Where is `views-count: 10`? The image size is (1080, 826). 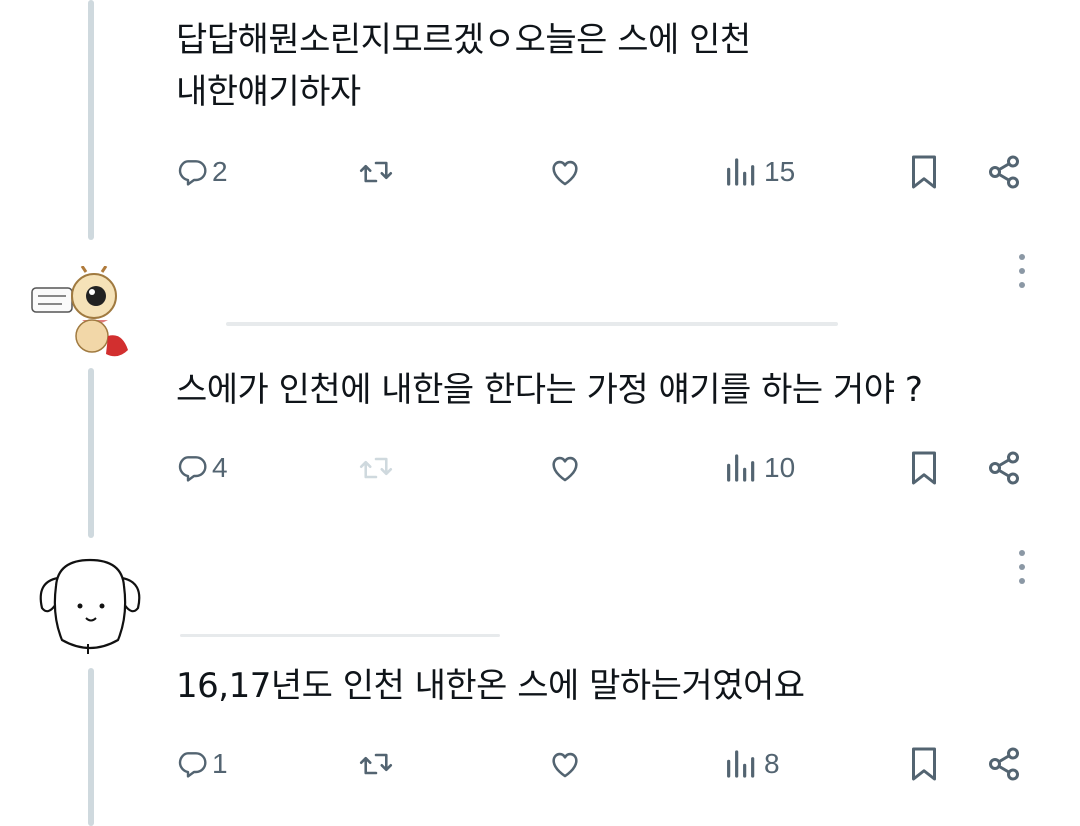
views-count: 10 is located at coordinates (780, 467).